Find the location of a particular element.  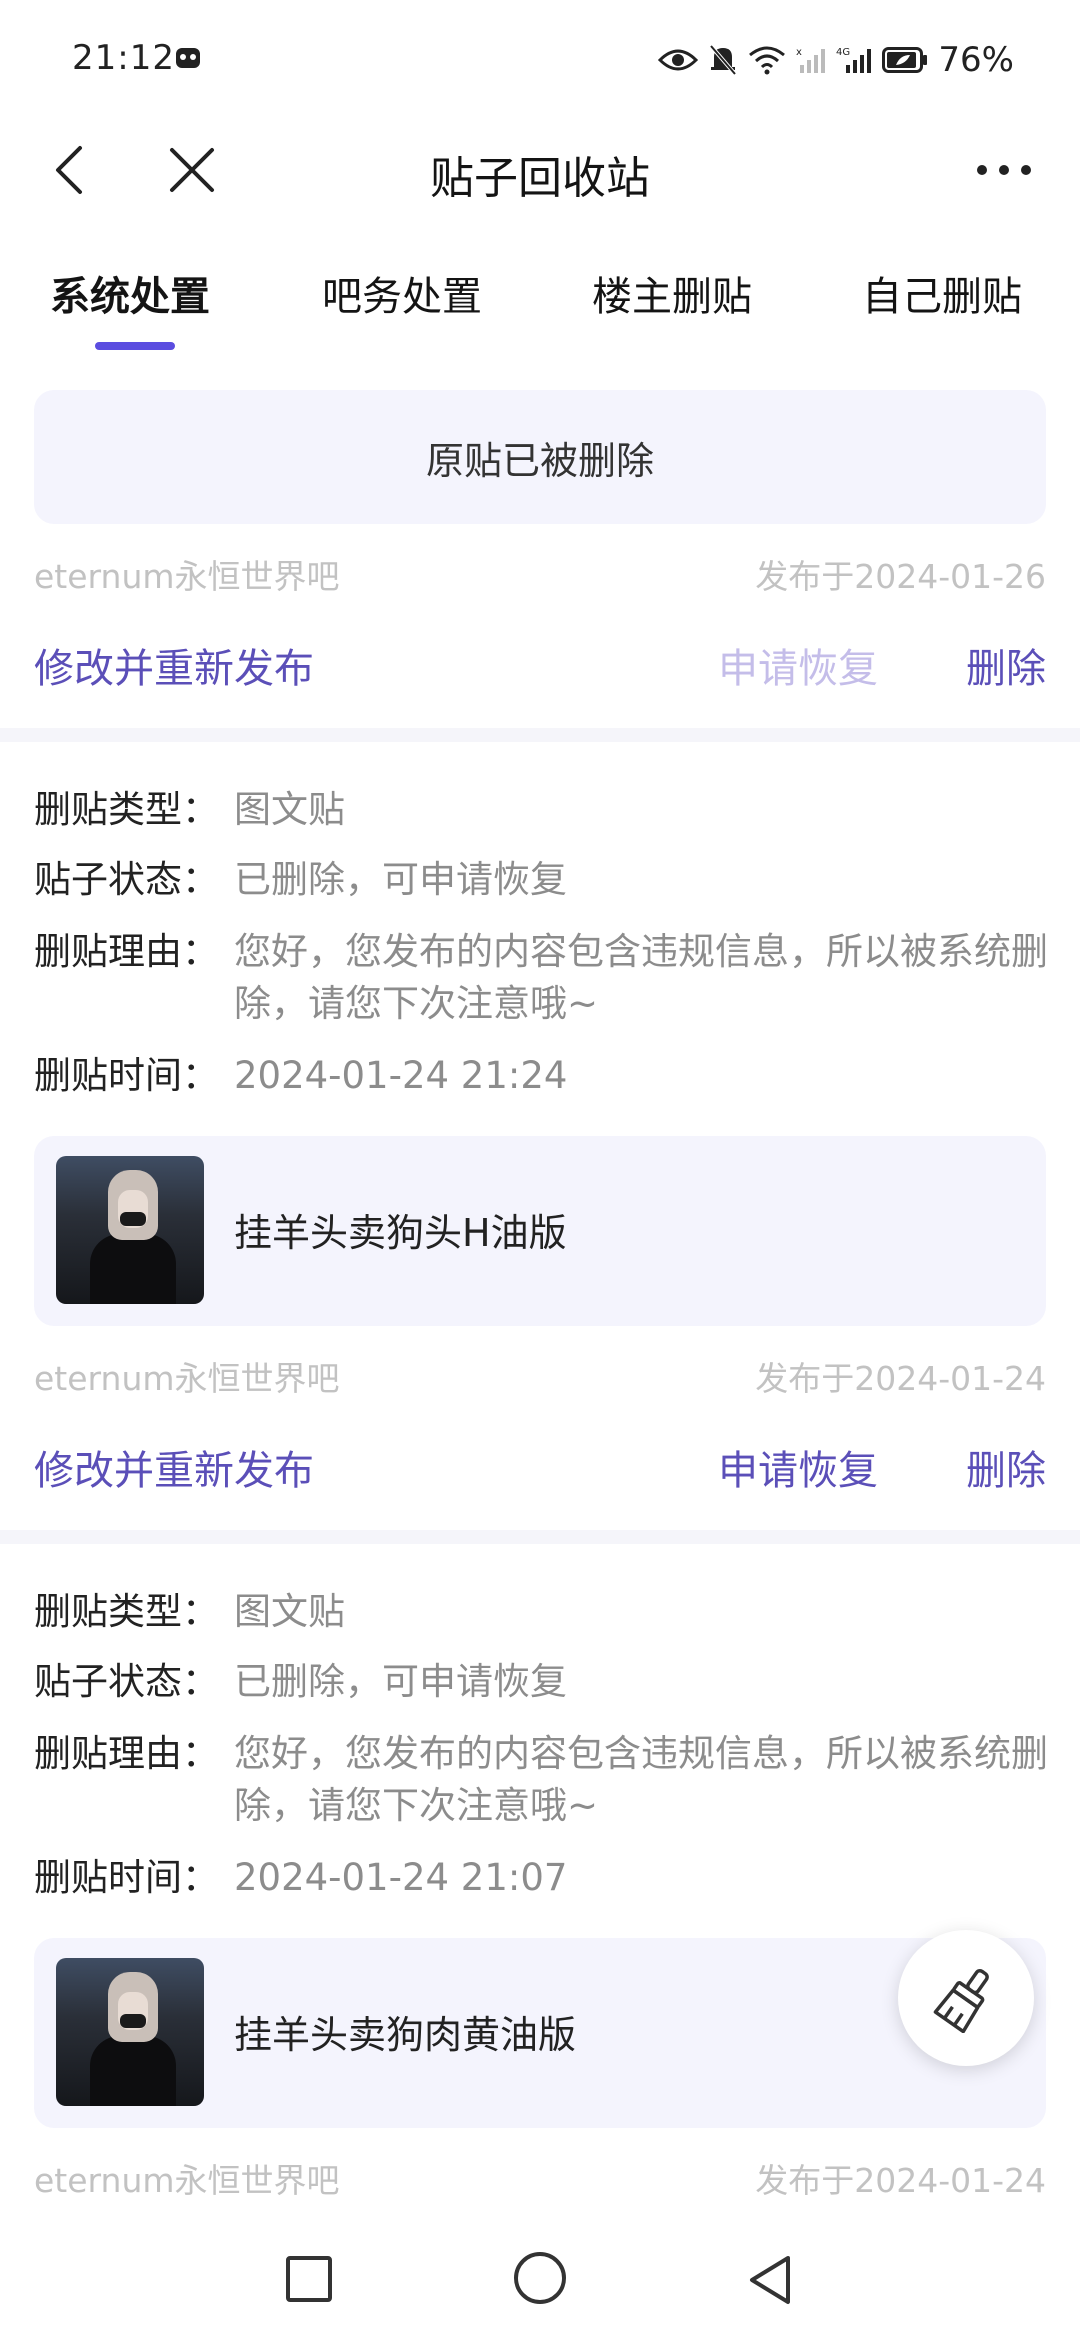

signal-sim1-icon: x is located at coordinates (811, 60).